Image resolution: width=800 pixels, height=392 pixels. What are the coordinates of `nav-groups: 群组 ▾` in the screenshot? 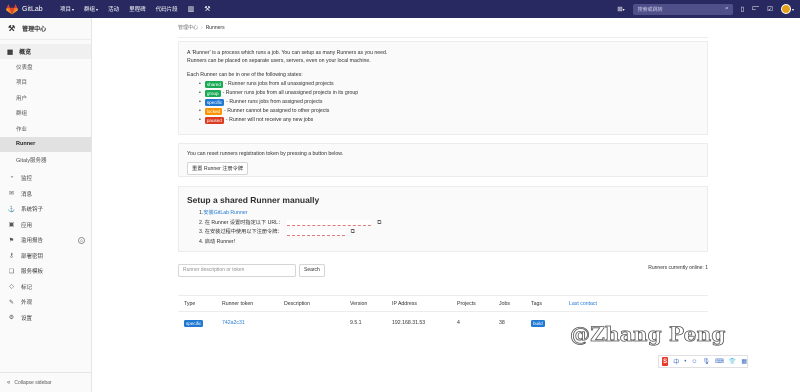 It's located at (91, 9).